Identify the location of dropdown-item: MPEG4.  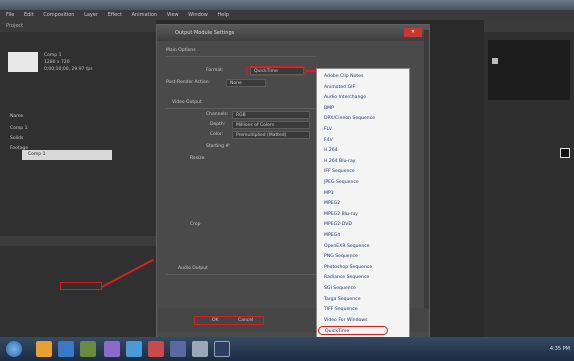
(363, 235).